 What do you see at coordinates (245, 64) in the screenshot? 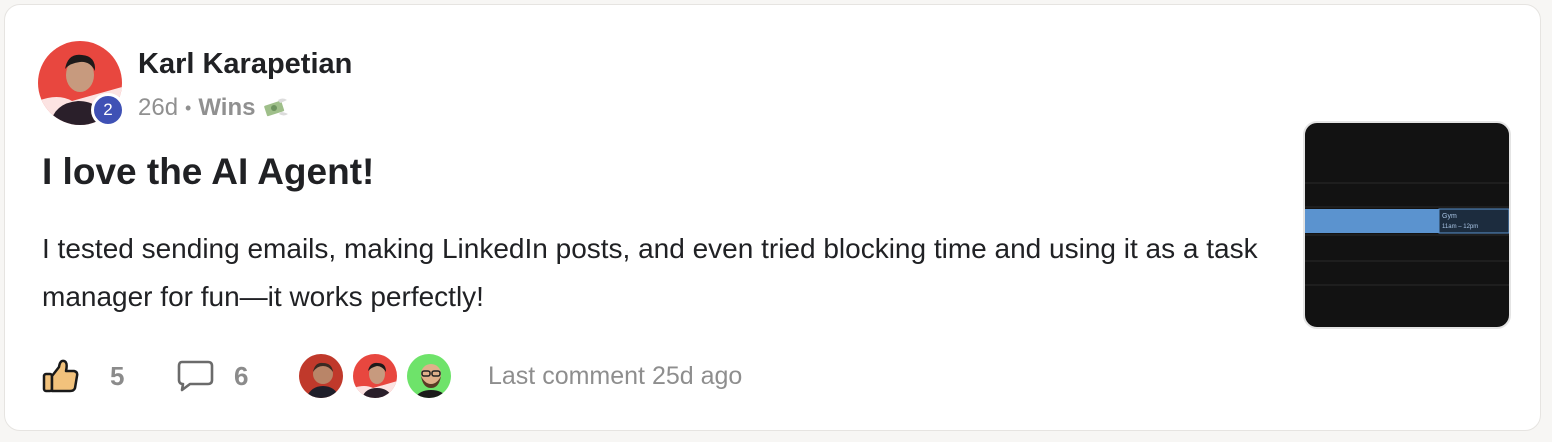
I see `author-name: Karl Karapetian` at bounding box center [245, 64].